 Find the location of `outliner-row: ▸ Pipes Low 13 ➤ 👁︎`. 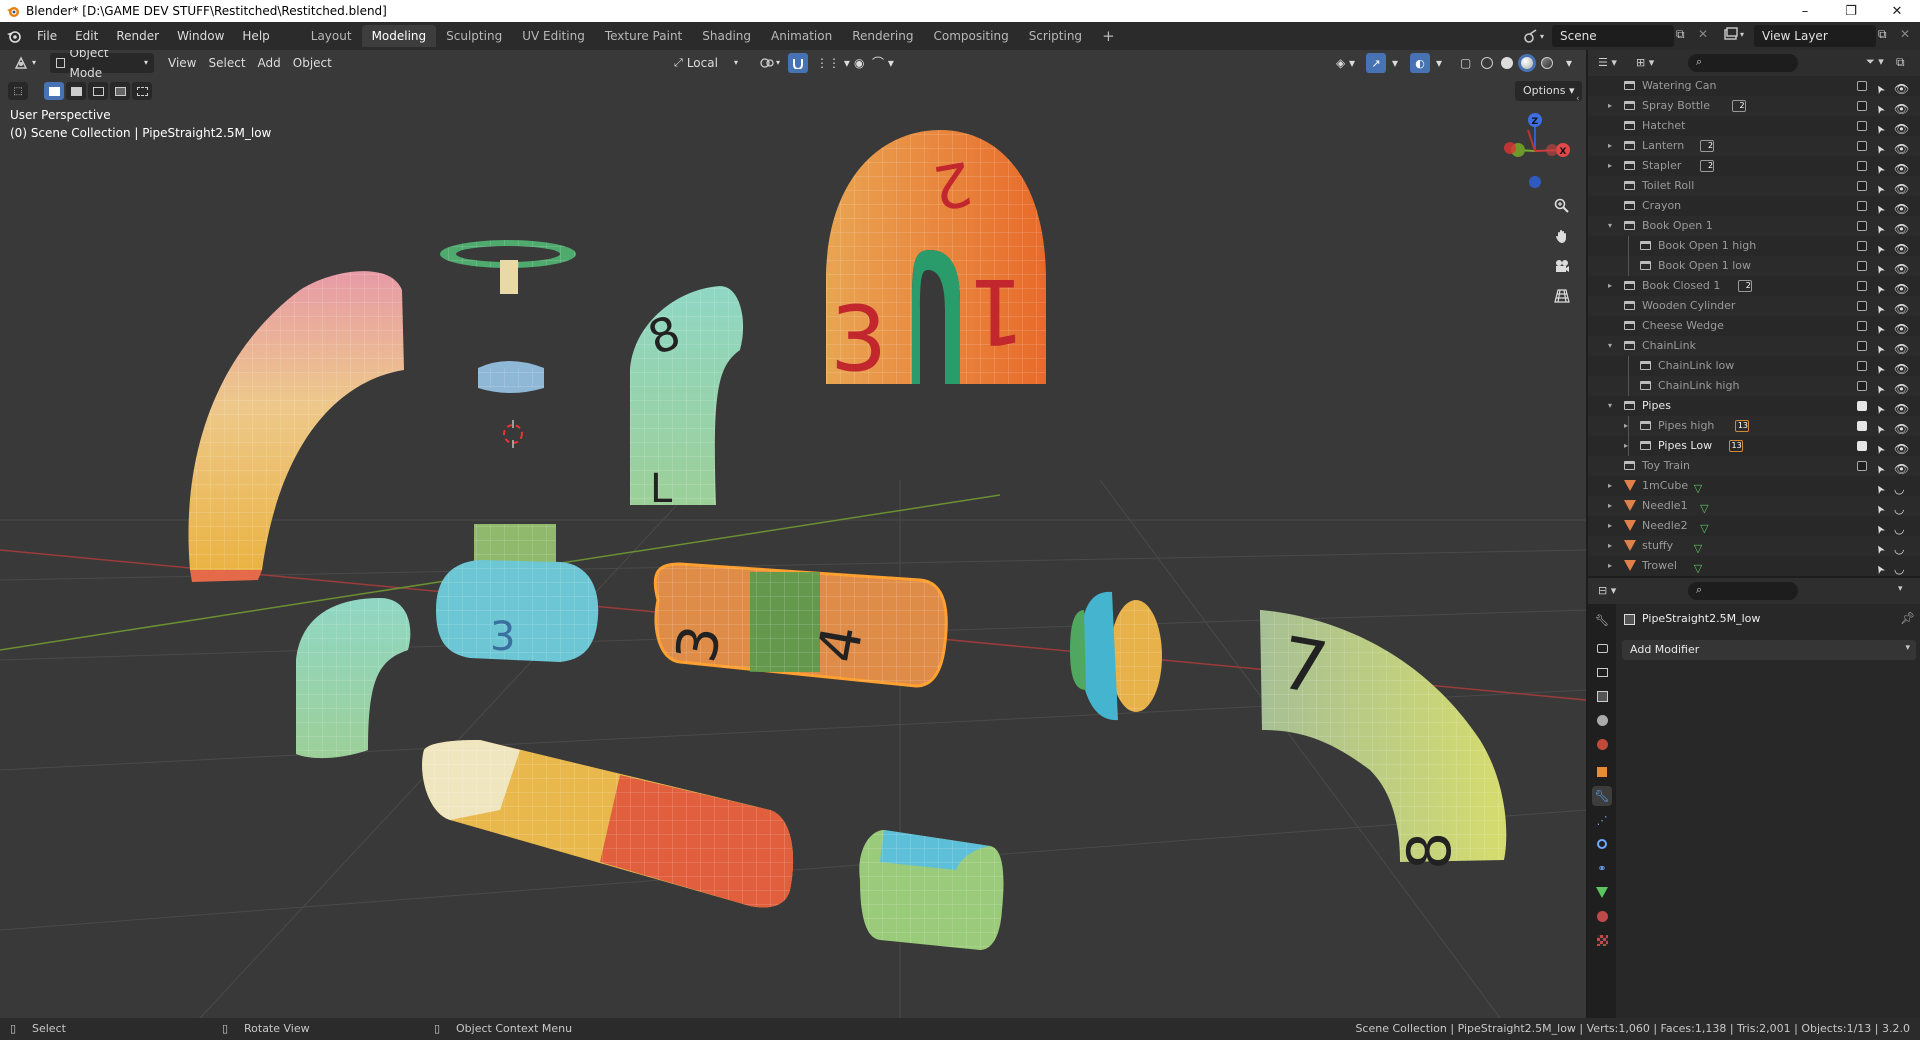

outliner-row: ▸ Pipes Low 13 ➤ 👁︎ is located at coordinates (1754, 446).